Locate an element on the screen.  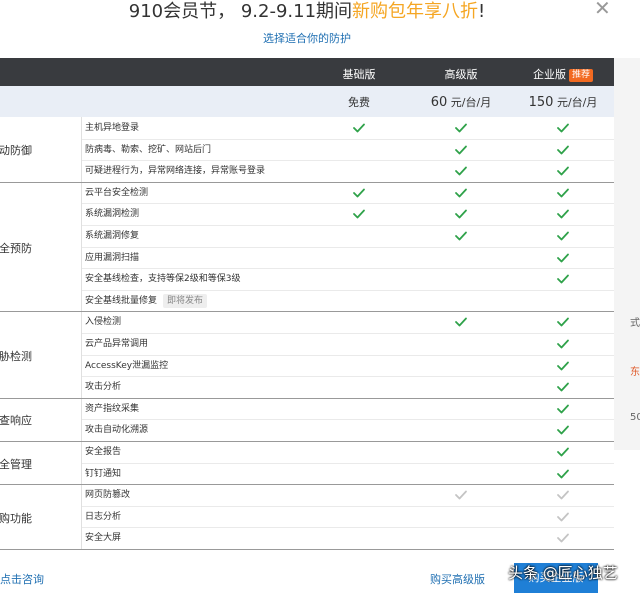
watermark: 头条 @匠心独艺 is located at coordinates (563, 573).